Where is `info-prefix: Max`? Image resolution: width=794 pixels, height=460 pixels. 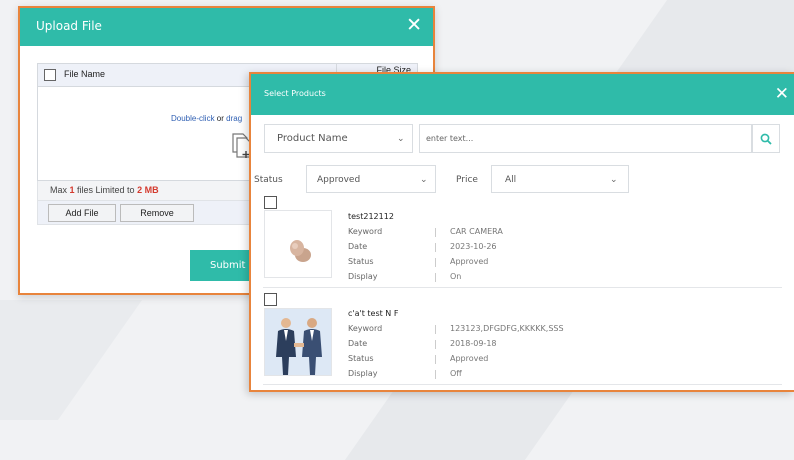 info-prefix: Max is located at coordinates (60, 190).